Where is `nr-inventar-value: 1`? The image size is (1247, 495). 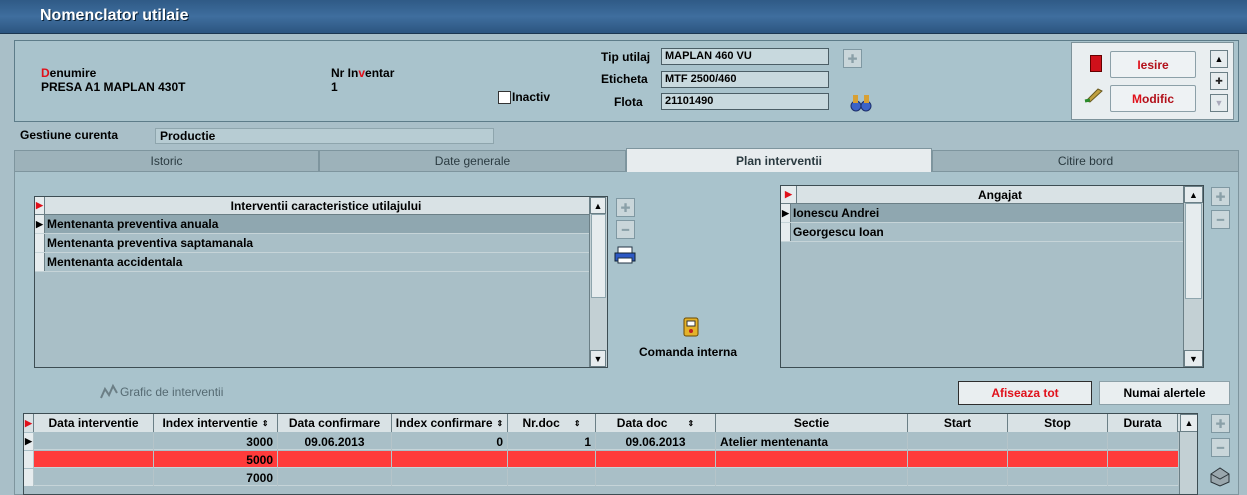
nr-inventar-value: 1 is located at coordinates (334, 87).